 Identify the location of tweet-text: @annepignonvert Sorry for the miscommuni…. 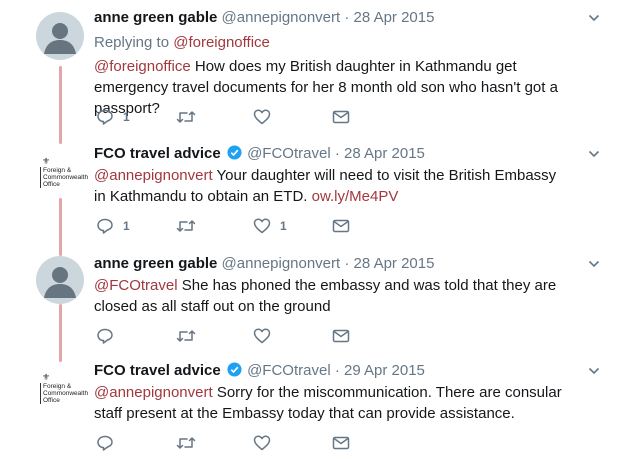
(329, 403).